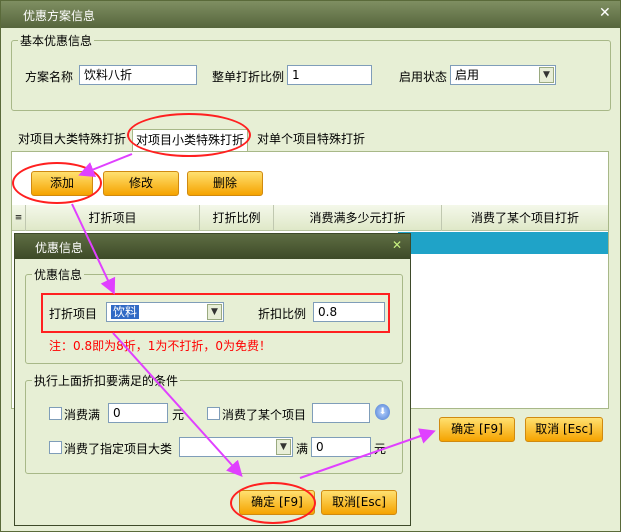 The height and width of the screenshot is (532, 621). I want to click on consumed-item-label: 消费了某个项目, so click(264, 415).